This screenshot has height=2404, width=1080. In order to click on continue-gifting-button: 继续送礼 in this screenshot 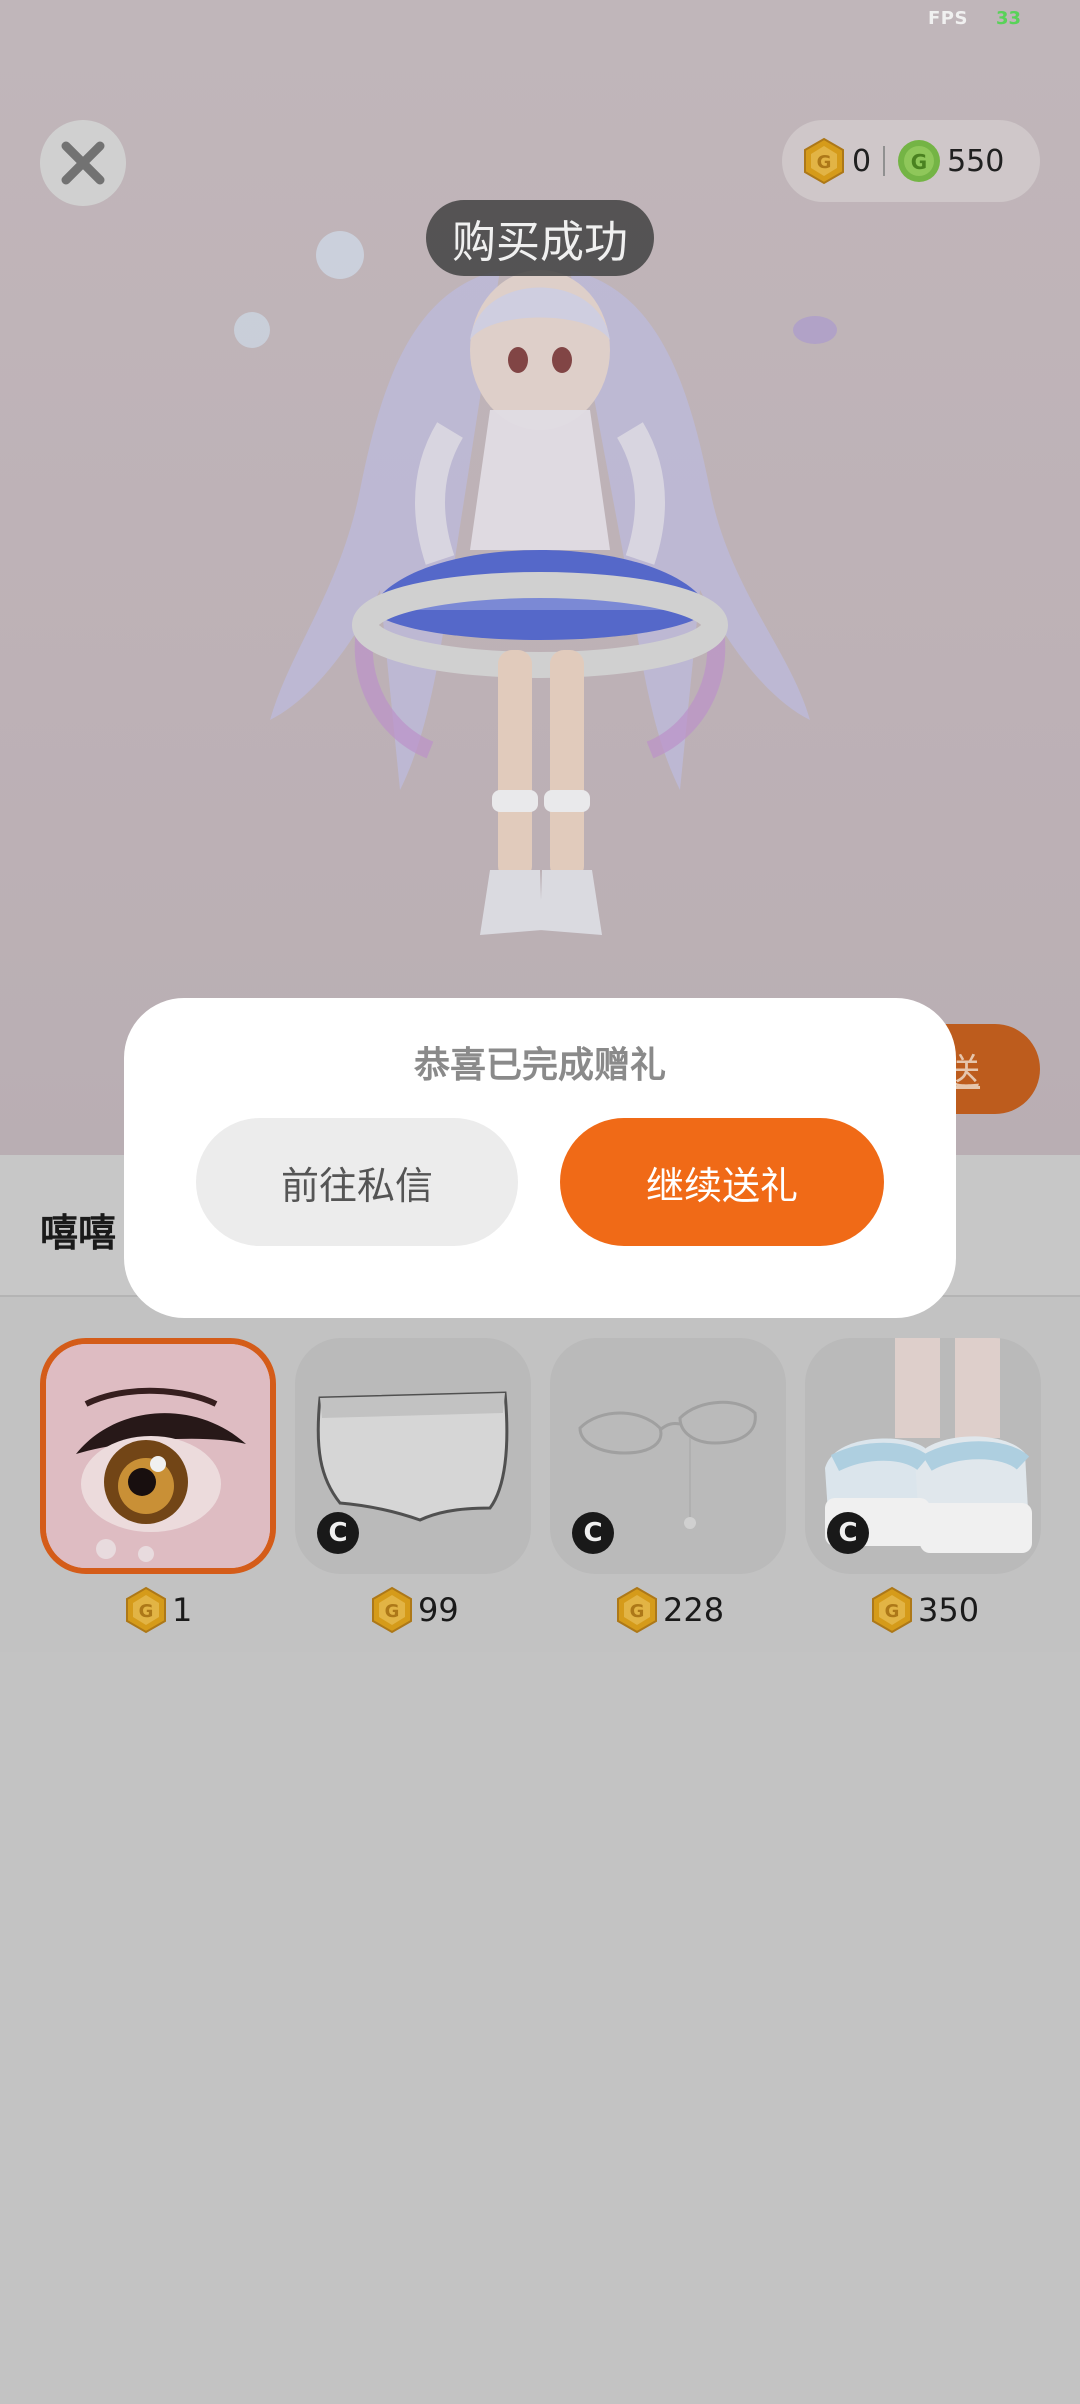, I will do `click(722, 1182)`.